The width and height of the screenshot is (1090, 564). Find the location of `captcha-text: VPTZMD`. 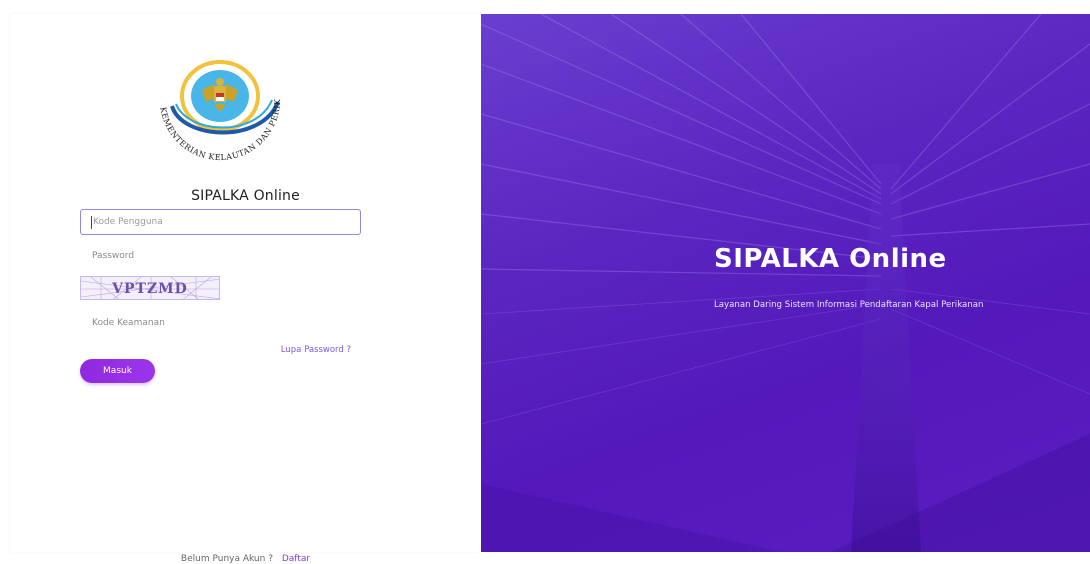

captcha-text: VPTZMD is located at coordinates (150, 289).